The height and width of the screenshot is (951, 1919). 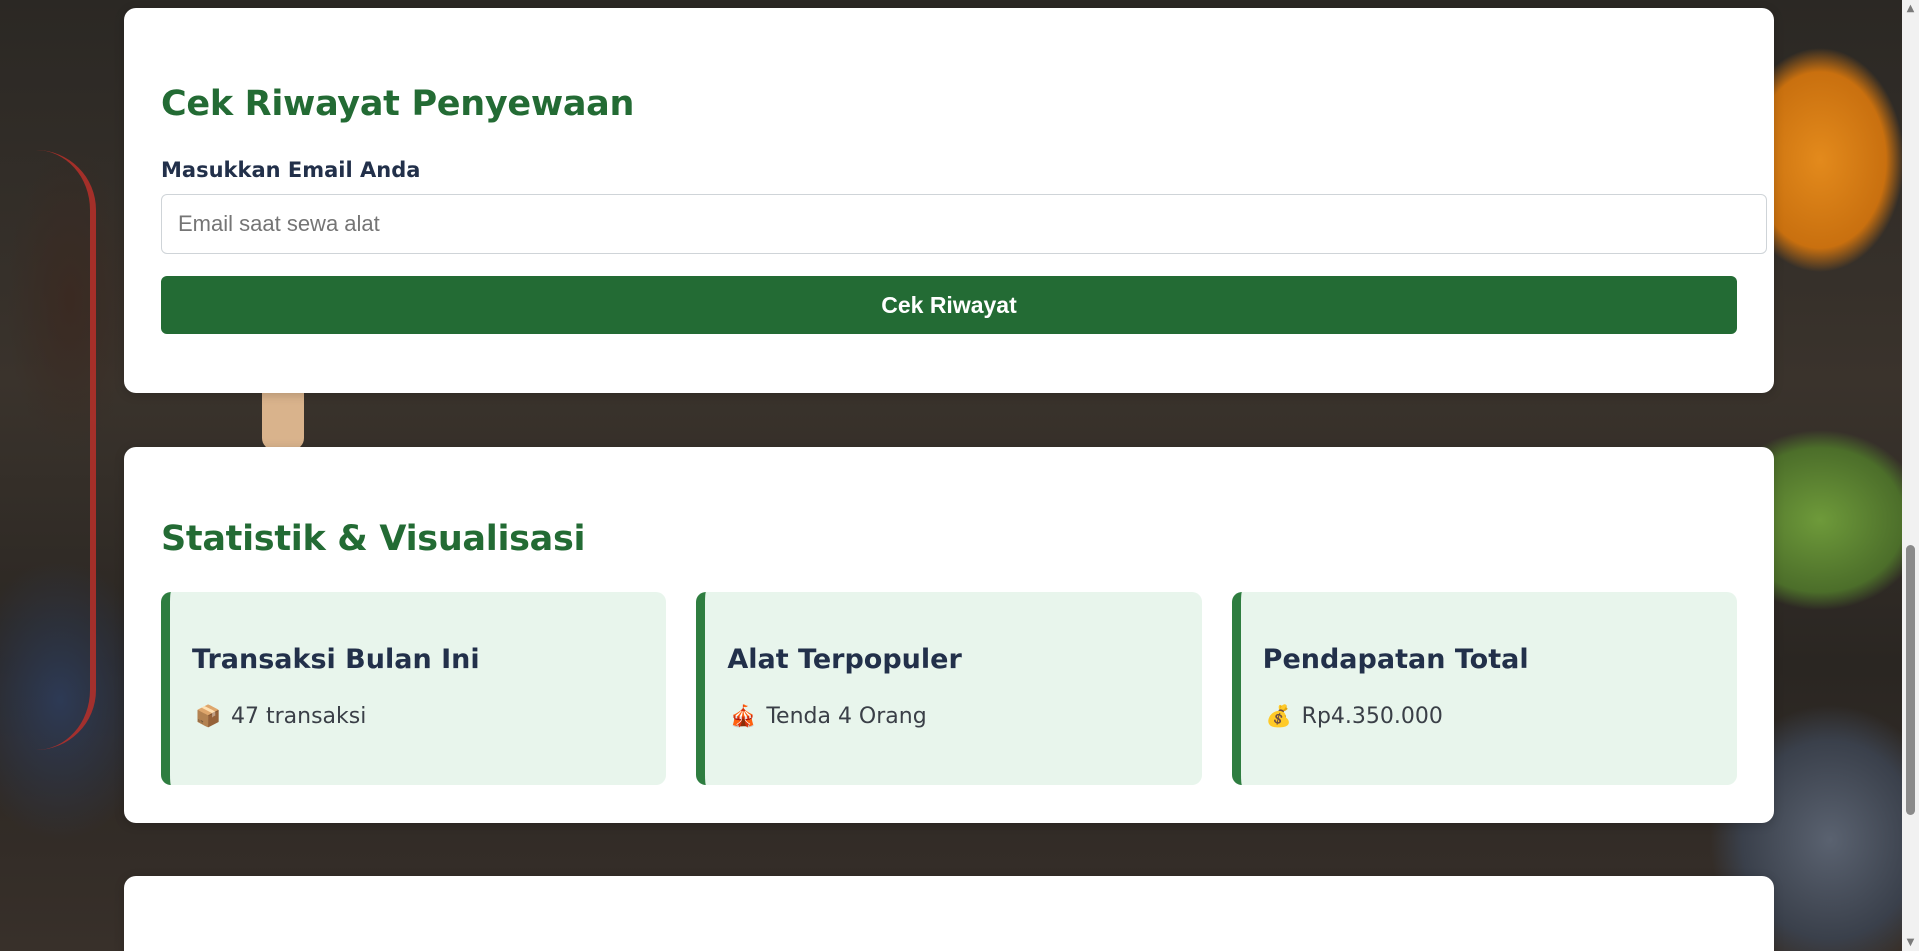 I want to click on scroll-up-arrow-icon: ▲, so click(x=1910, y=8).